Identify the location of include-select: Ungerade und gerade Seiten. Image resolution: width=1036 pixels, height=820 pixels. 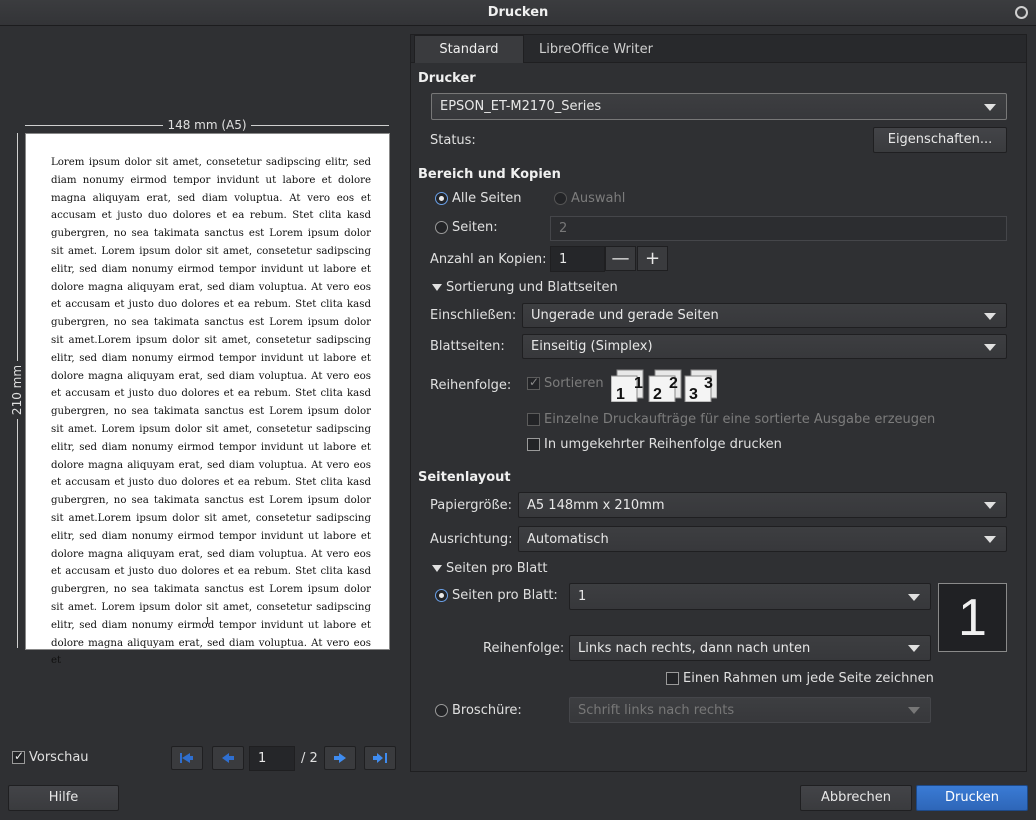
(764, 315).